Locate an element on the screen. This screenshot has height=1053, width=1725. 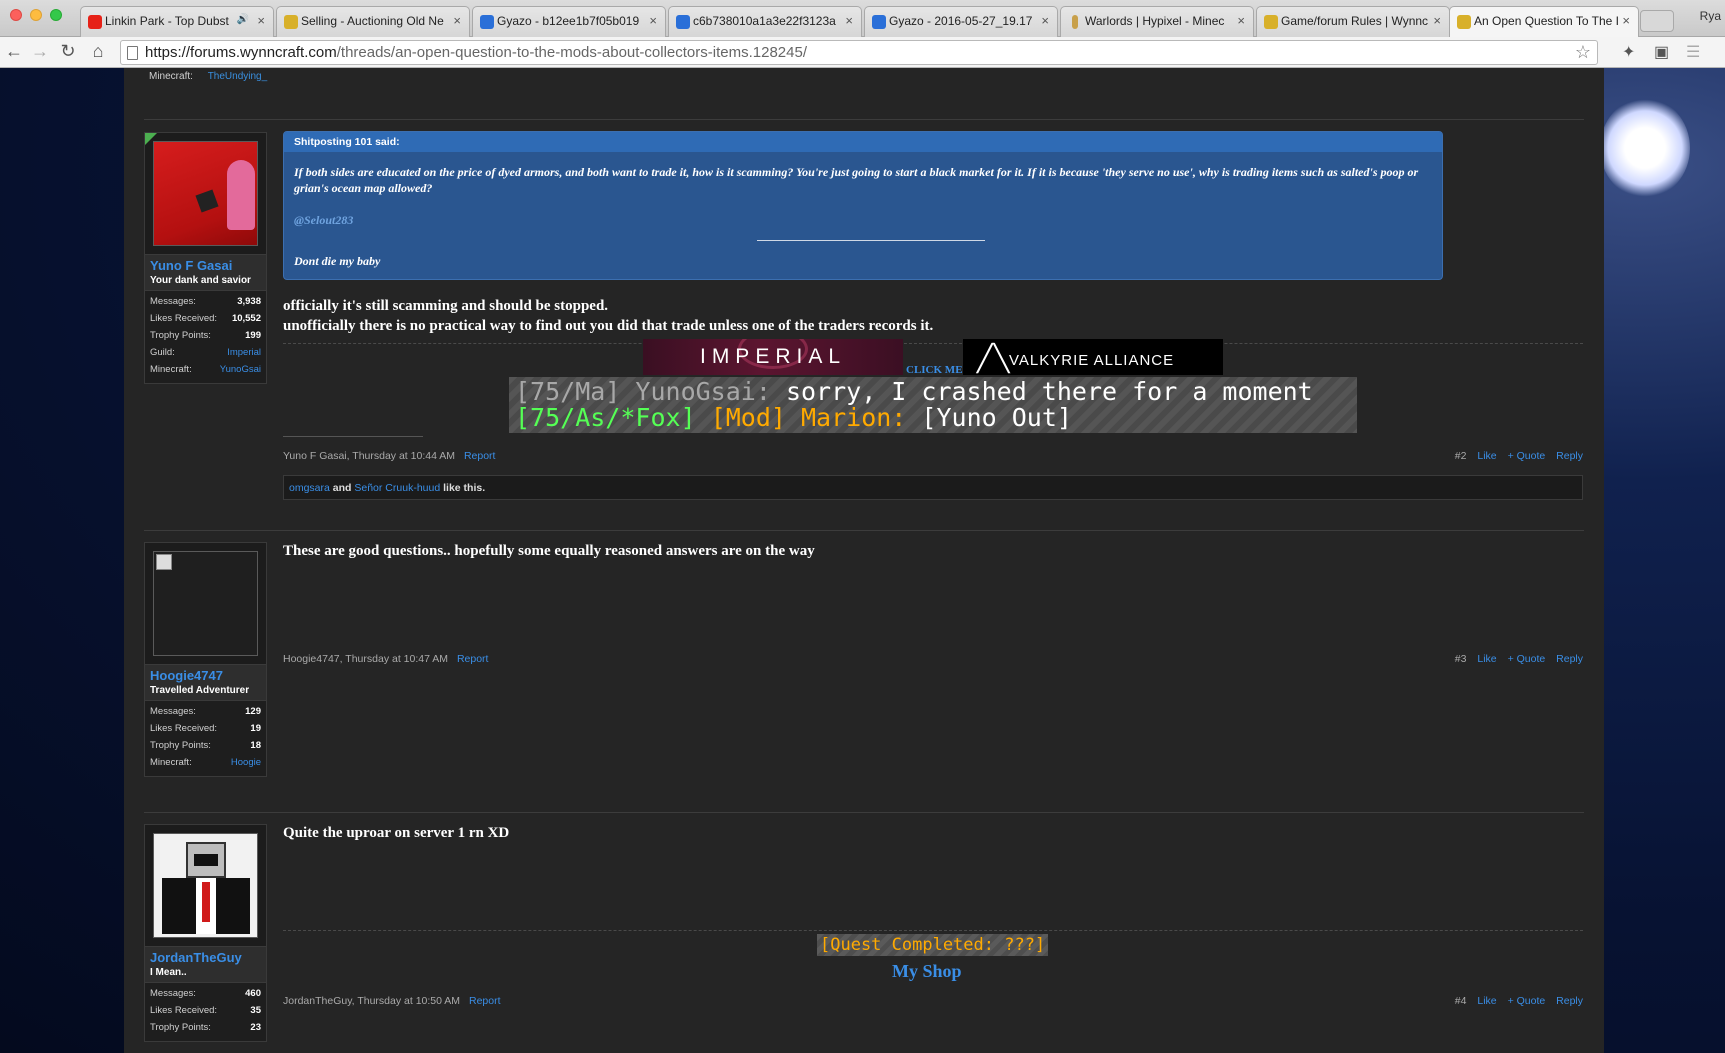
forward-arrow-icon: → is located at coordinates (40, 51).